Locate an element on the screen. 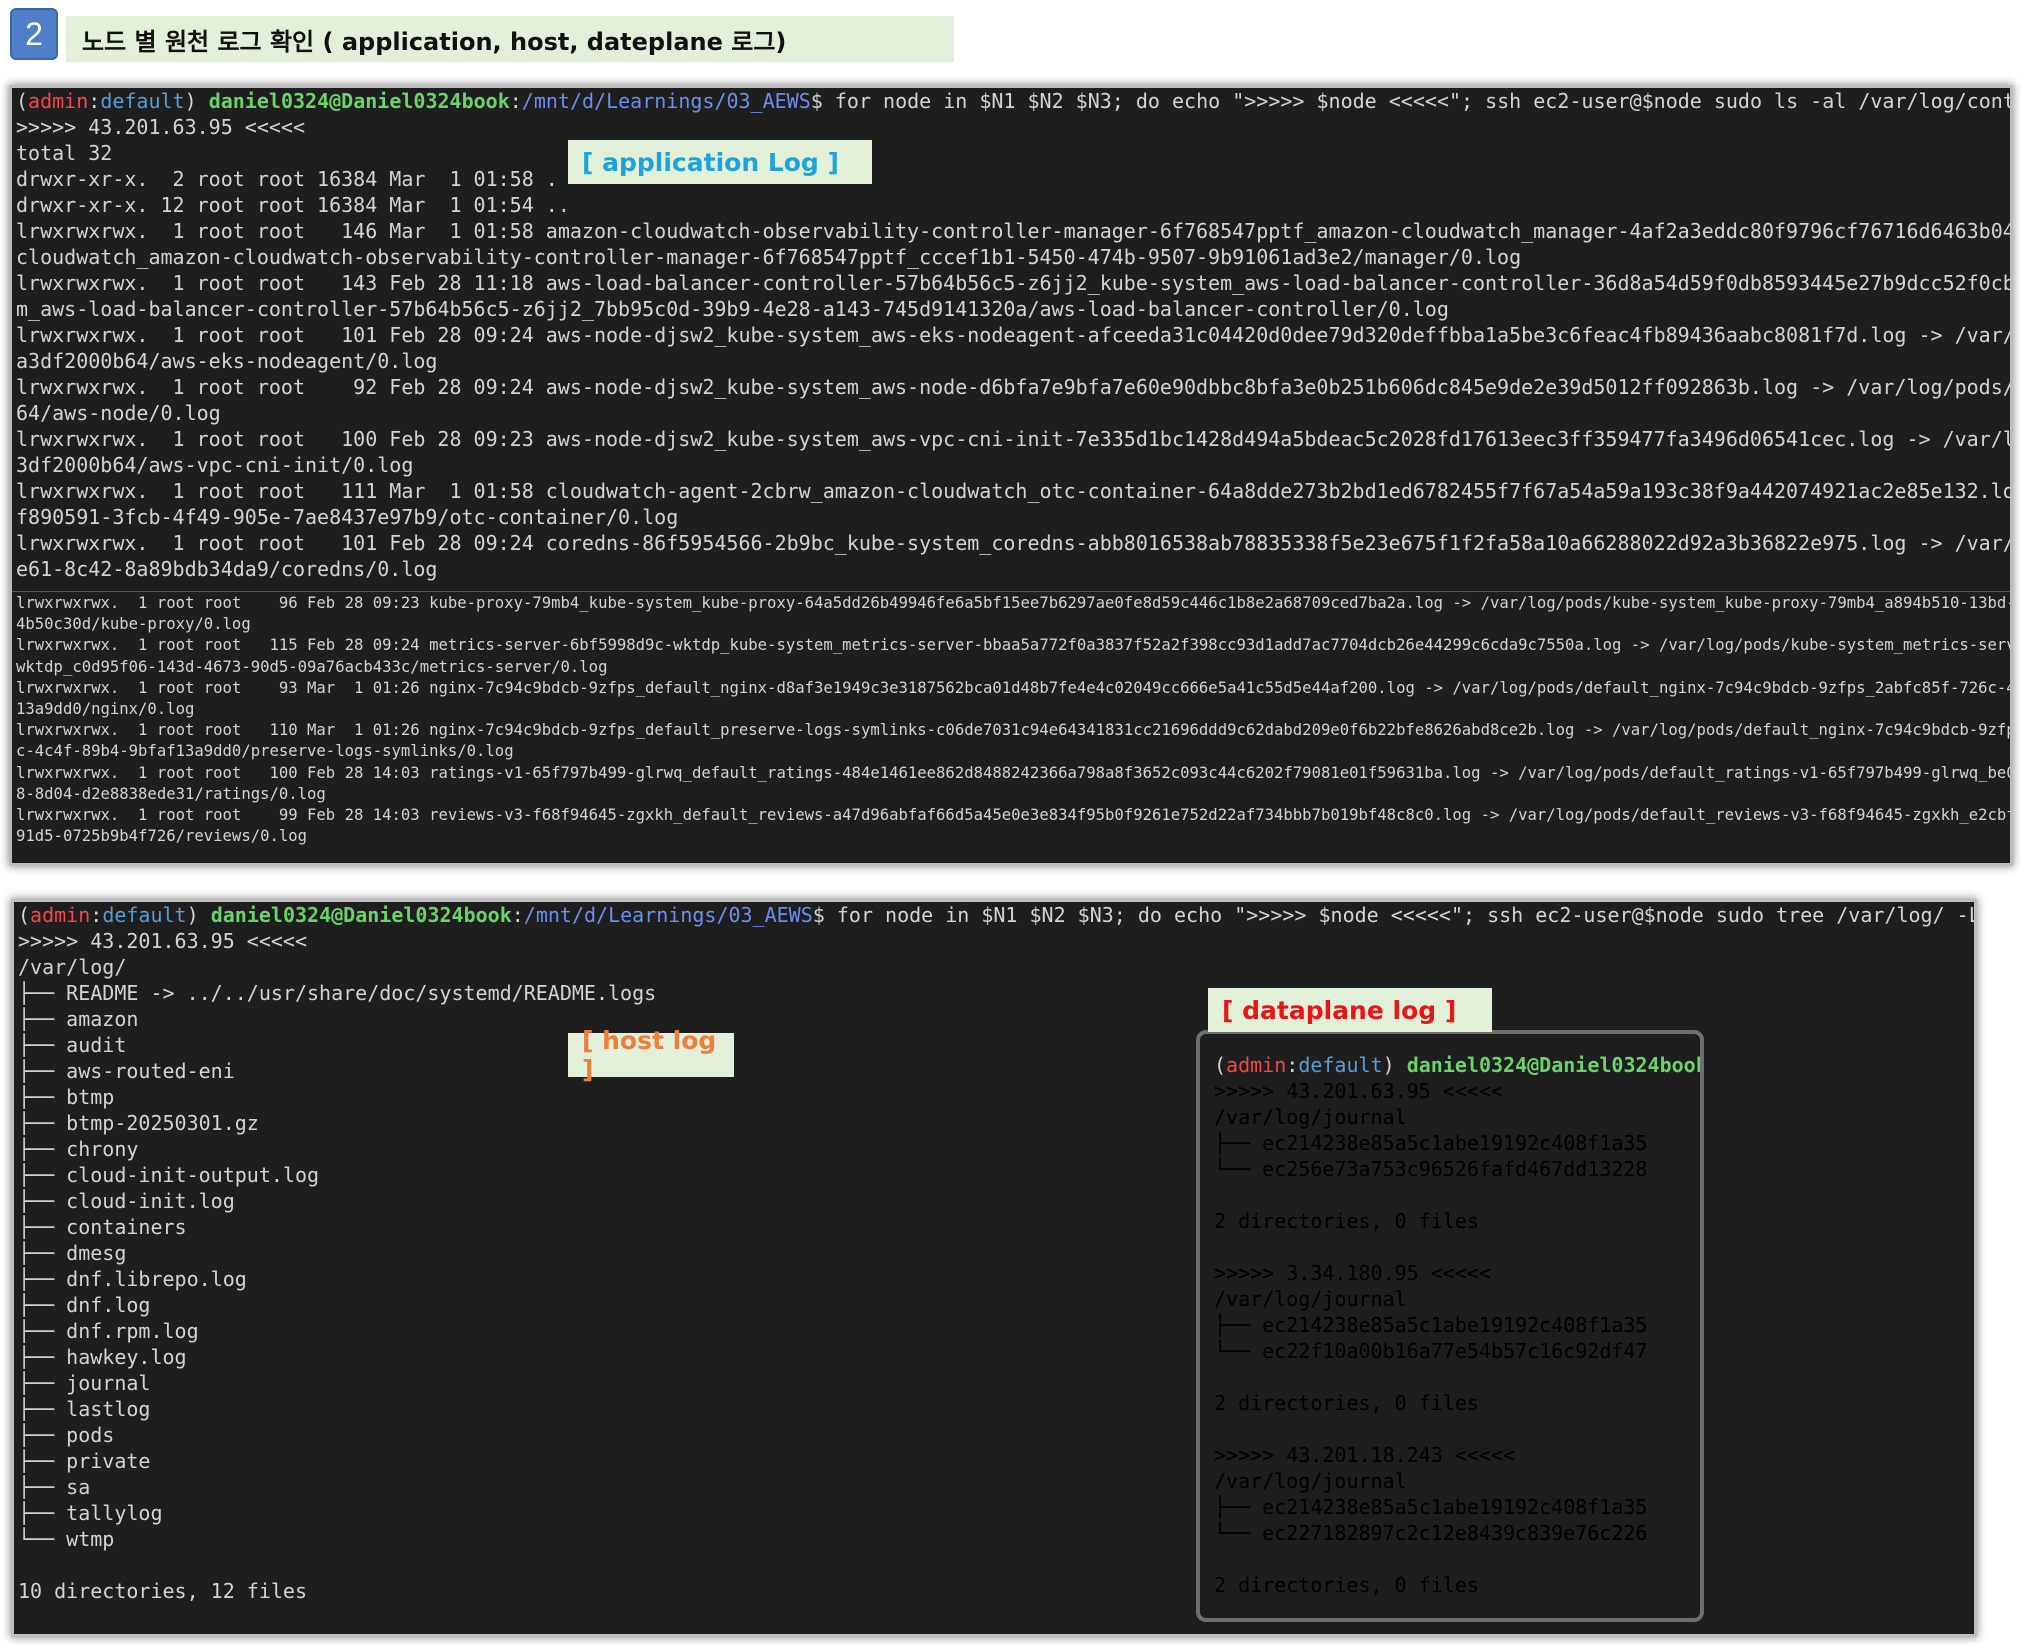 The width and height of the screenshot is (2022, 1645). host-log-label: [ host log ] is located at coordinates (651, 1055).